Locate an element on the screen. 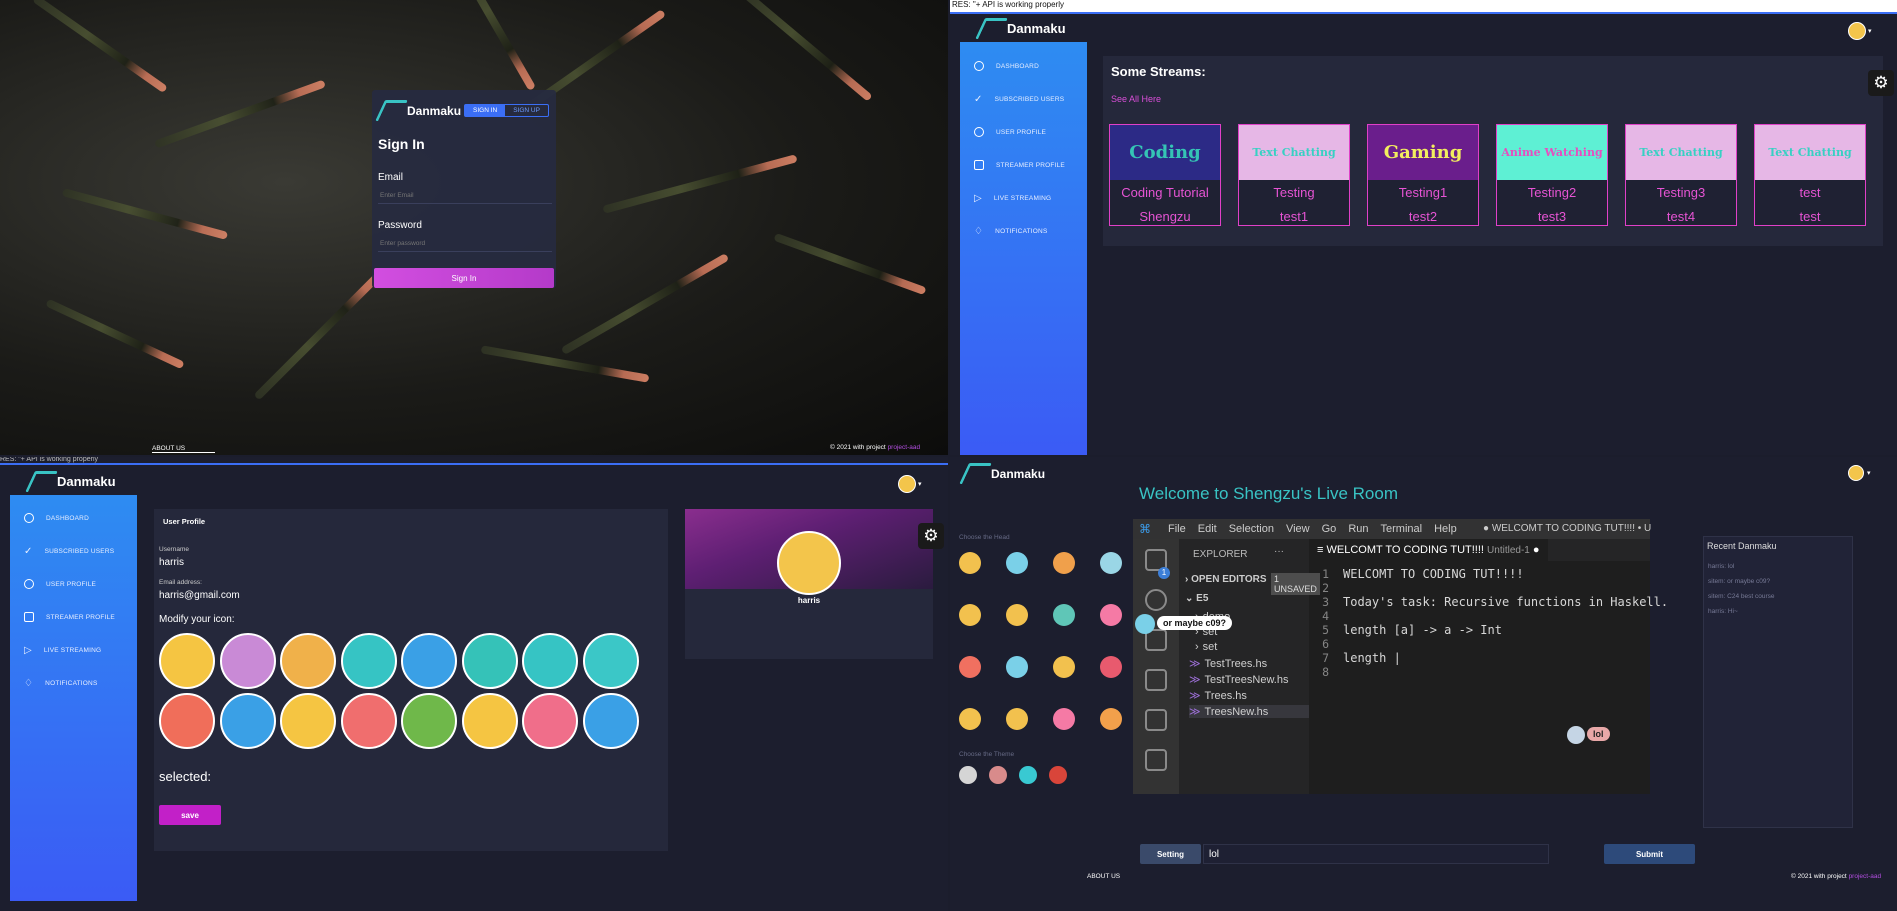 Image resolution: width=1897 pixels, height=911 pixels. folder-item: › set is located at coordinates (1206, 647).